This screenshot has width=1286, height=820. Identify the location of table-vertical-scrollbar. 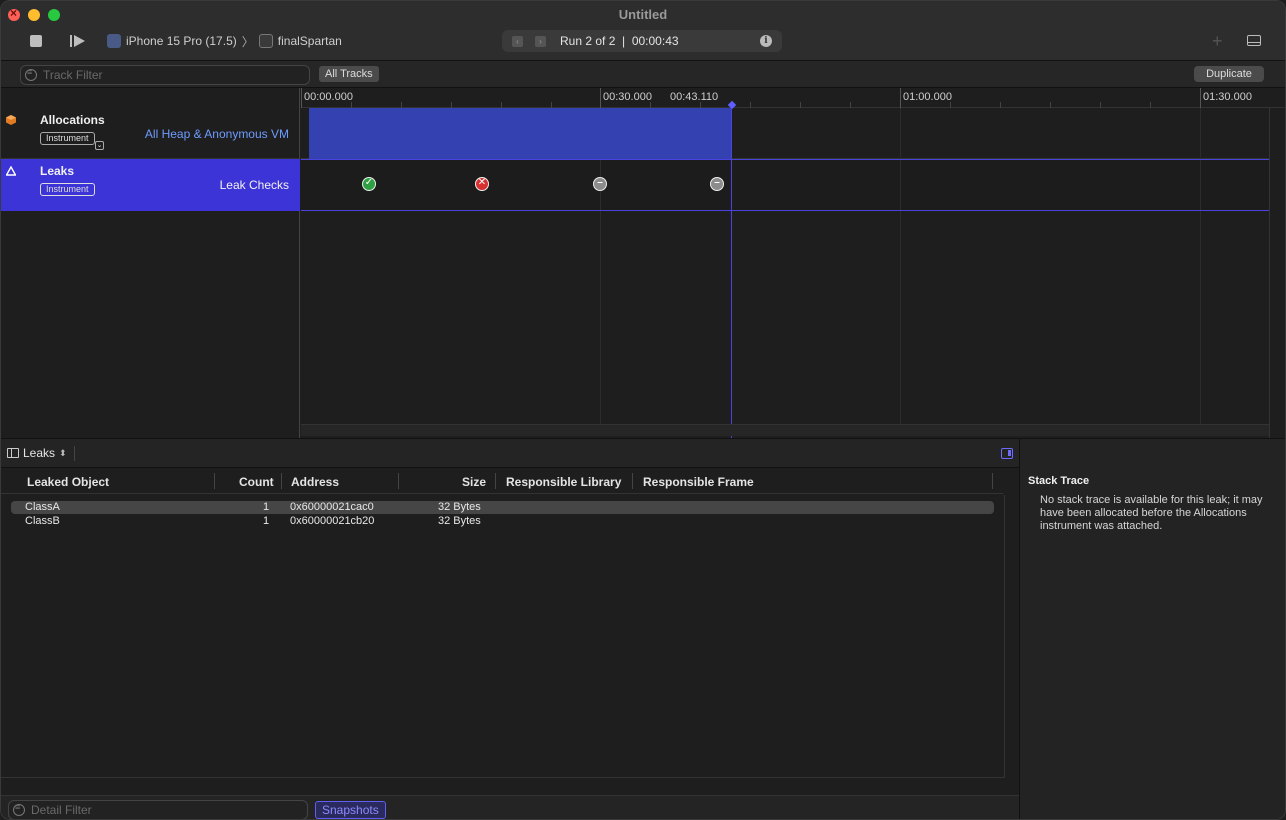
(1011, 636).